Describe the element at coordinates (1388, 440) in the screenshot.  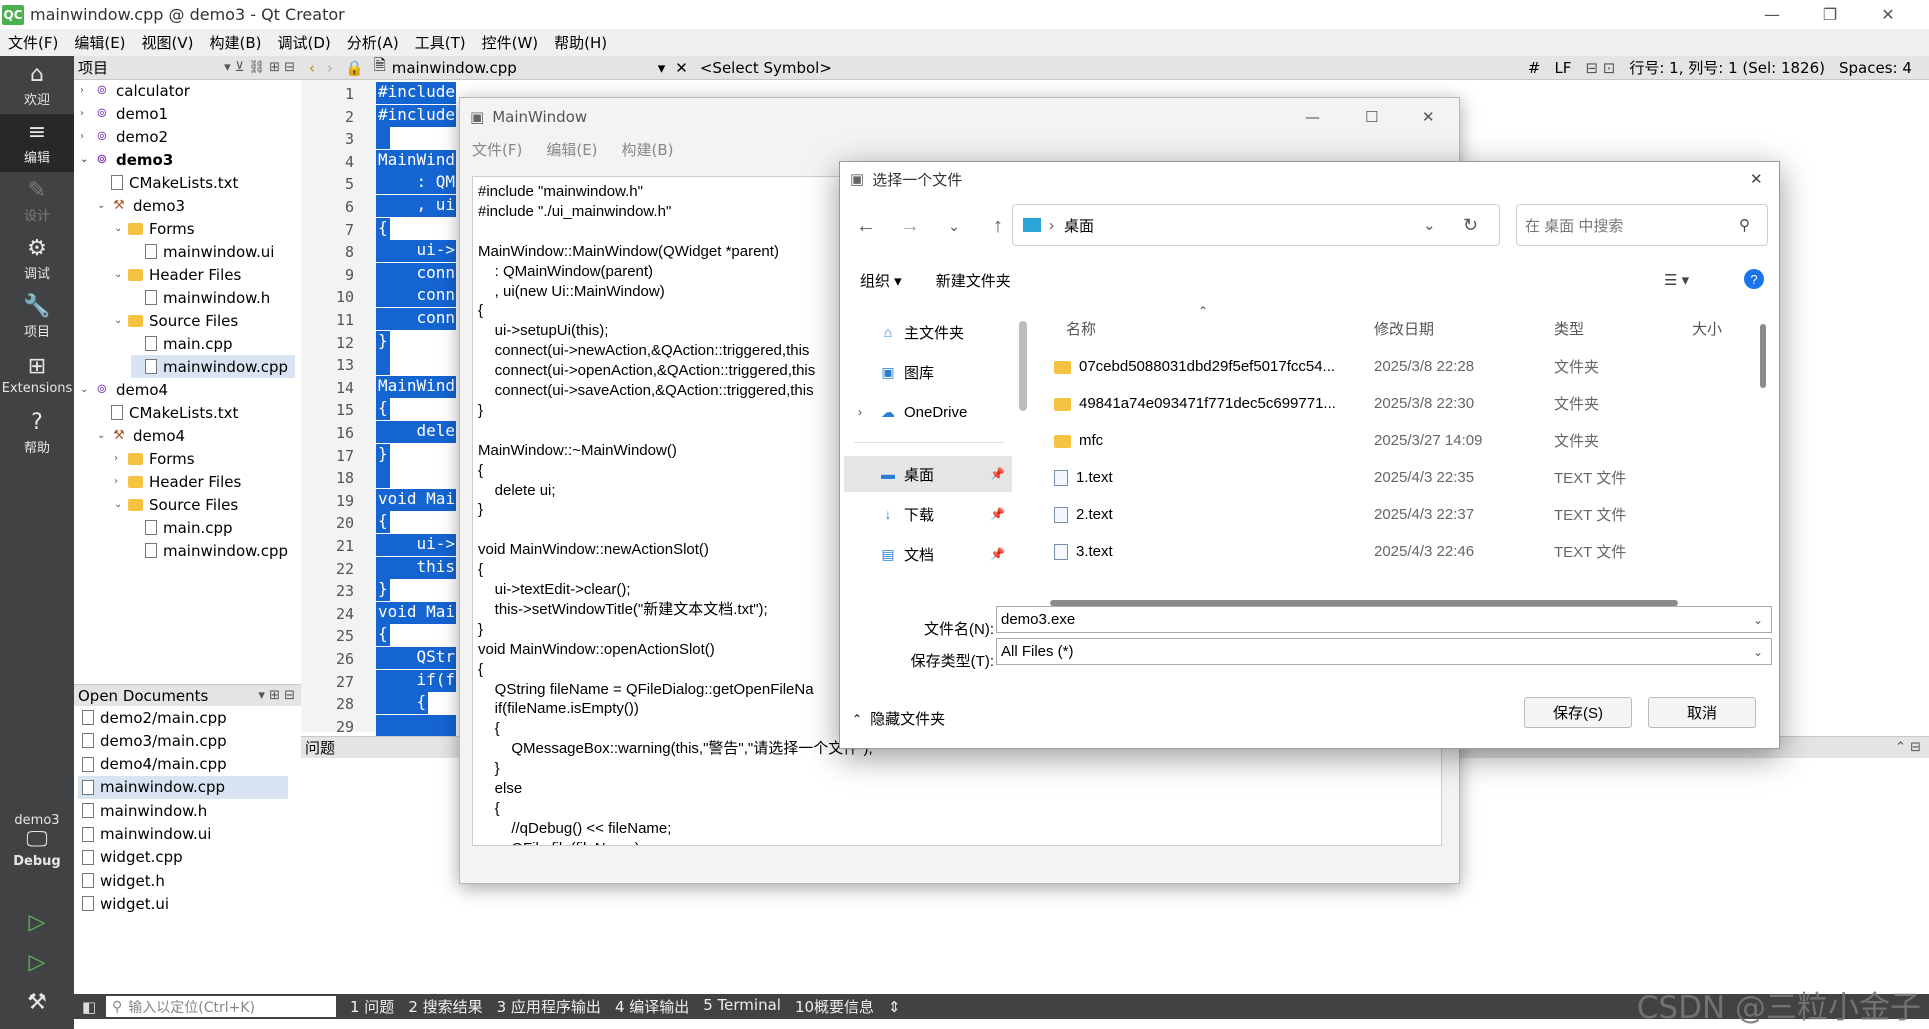
I see `file-row: mfc 2025/3/27 14:09 文件夹` at that location.